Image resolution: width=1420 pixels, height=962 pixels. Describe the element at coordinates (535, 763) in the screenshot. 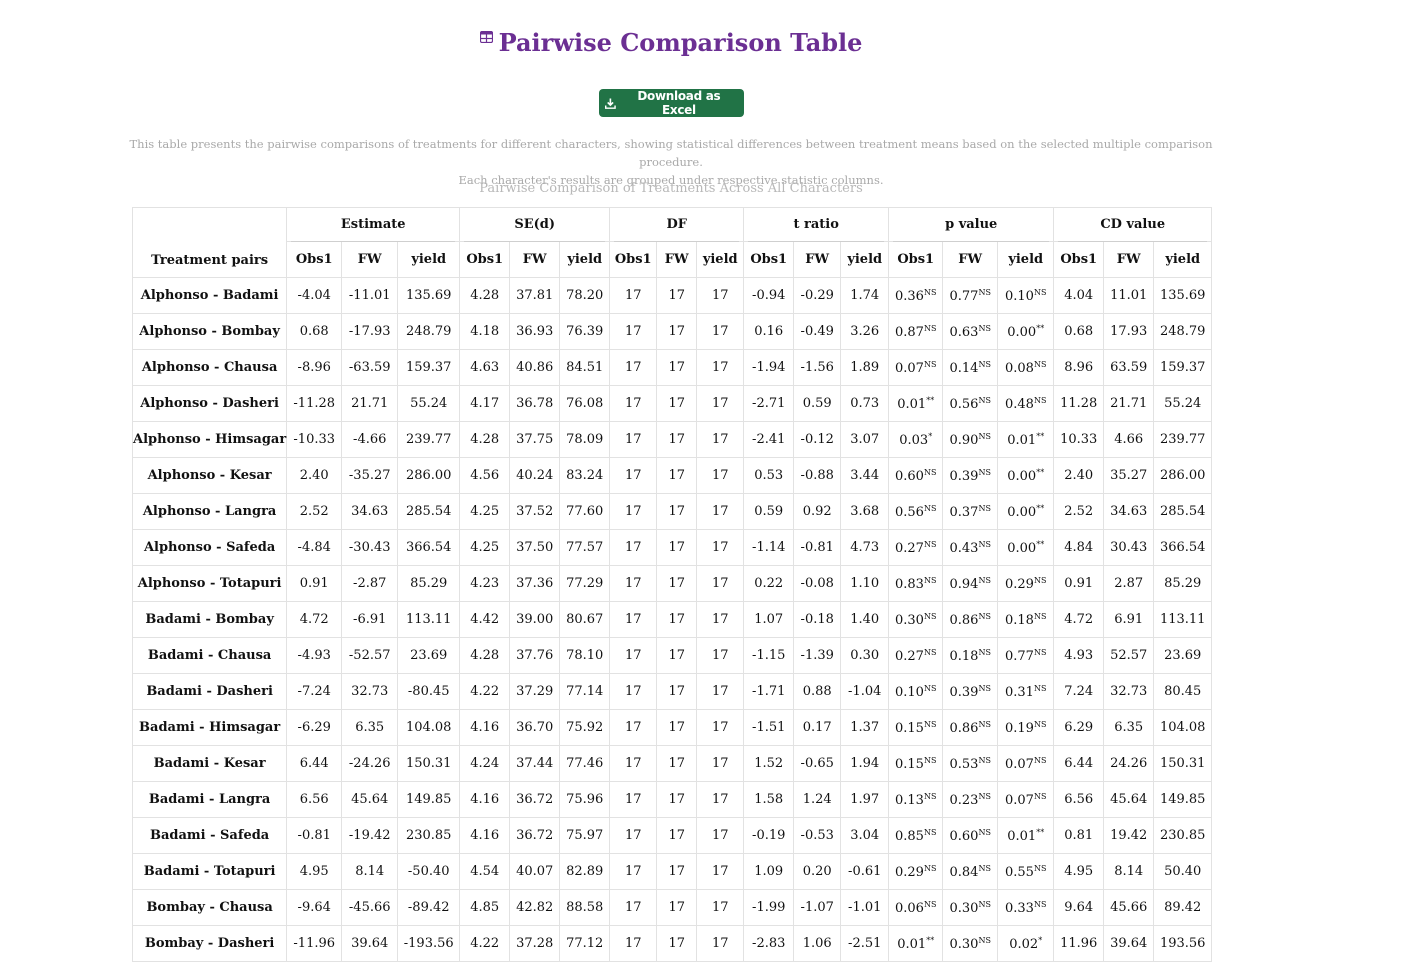

I see `value-cell: 37.44` at that location.